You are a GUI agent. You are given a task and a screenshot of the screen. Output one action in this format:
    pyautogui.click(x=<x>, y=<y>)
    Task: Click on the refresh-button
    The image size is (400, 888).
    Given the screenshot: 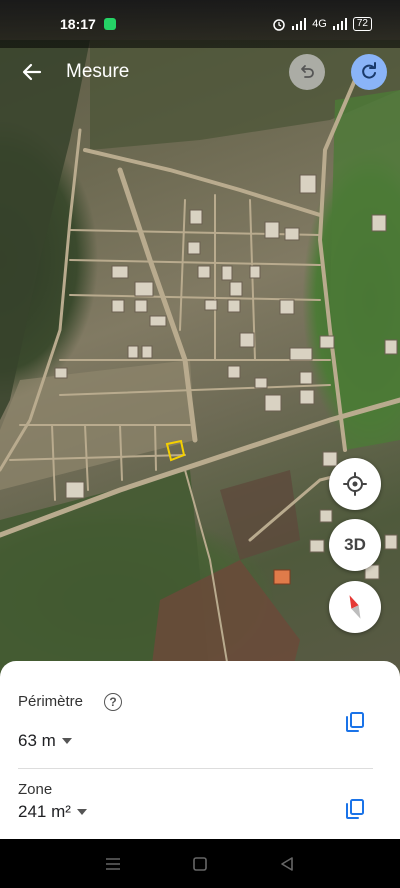 What is the action you would take?
    pyautogui.click(x=369, y=72)
    